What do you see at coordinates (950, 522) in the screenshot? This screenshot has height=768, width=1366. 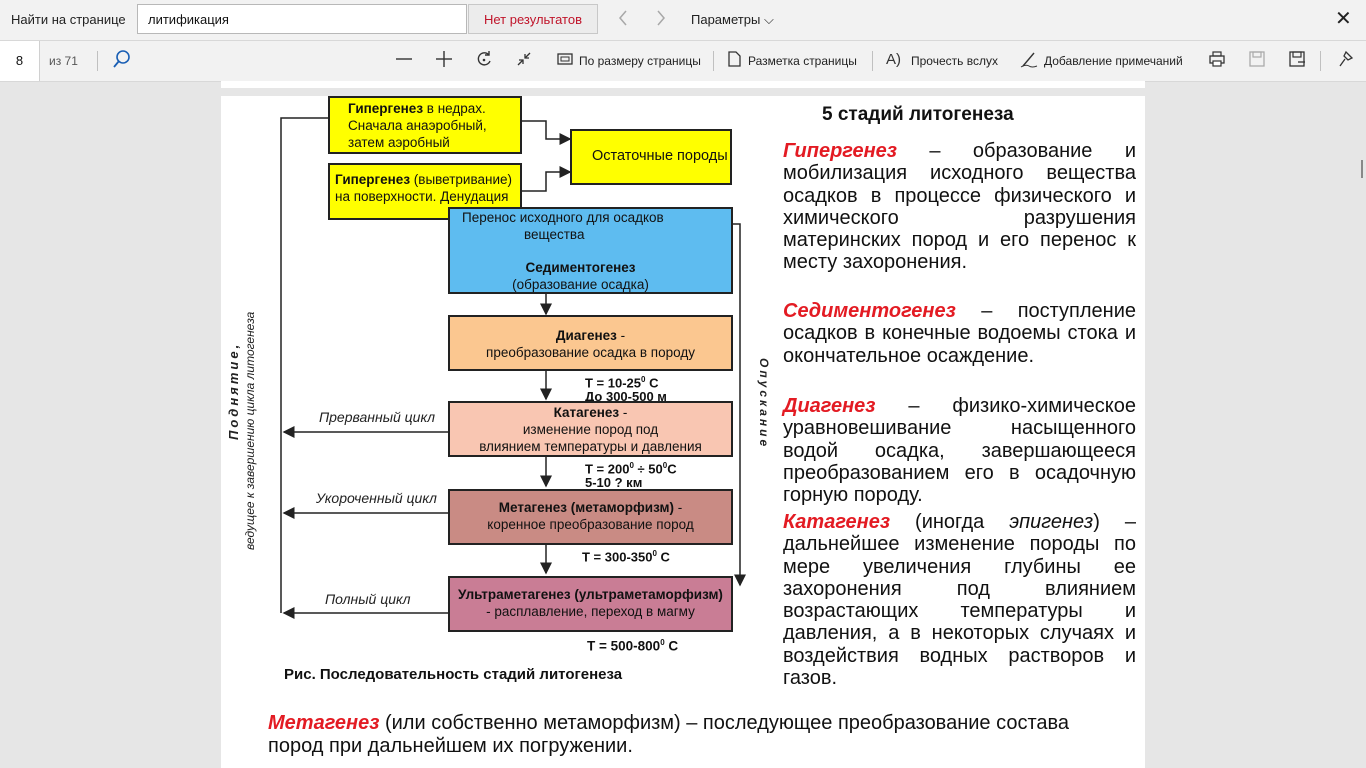 I see `catagenesis-mid: (иногда` at bounding box center [950, 522].